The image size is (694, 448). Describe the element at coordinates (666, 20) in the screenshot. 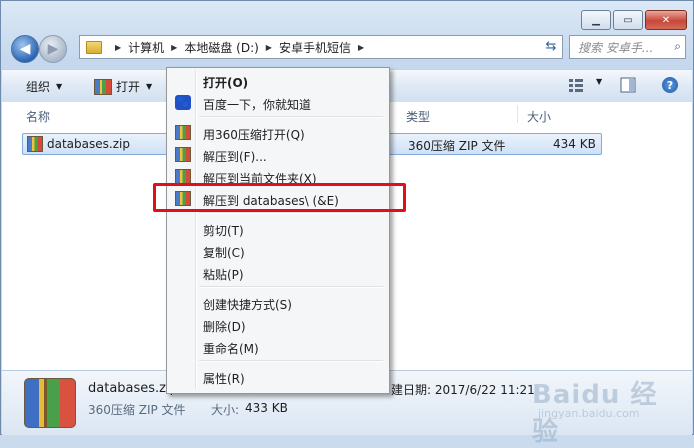

I see `close-button: ✕` at that location.